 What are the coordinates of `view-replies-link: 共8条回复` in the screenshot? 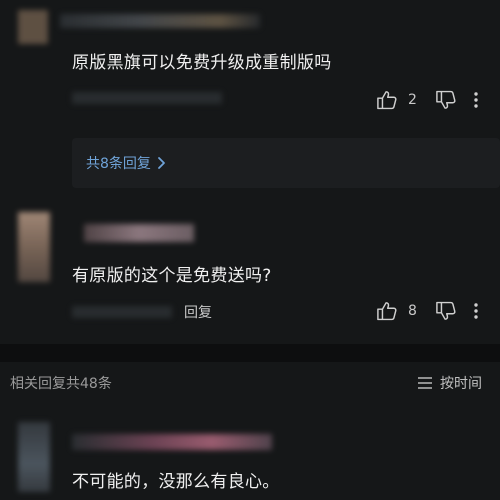 It's located at (126, 163).